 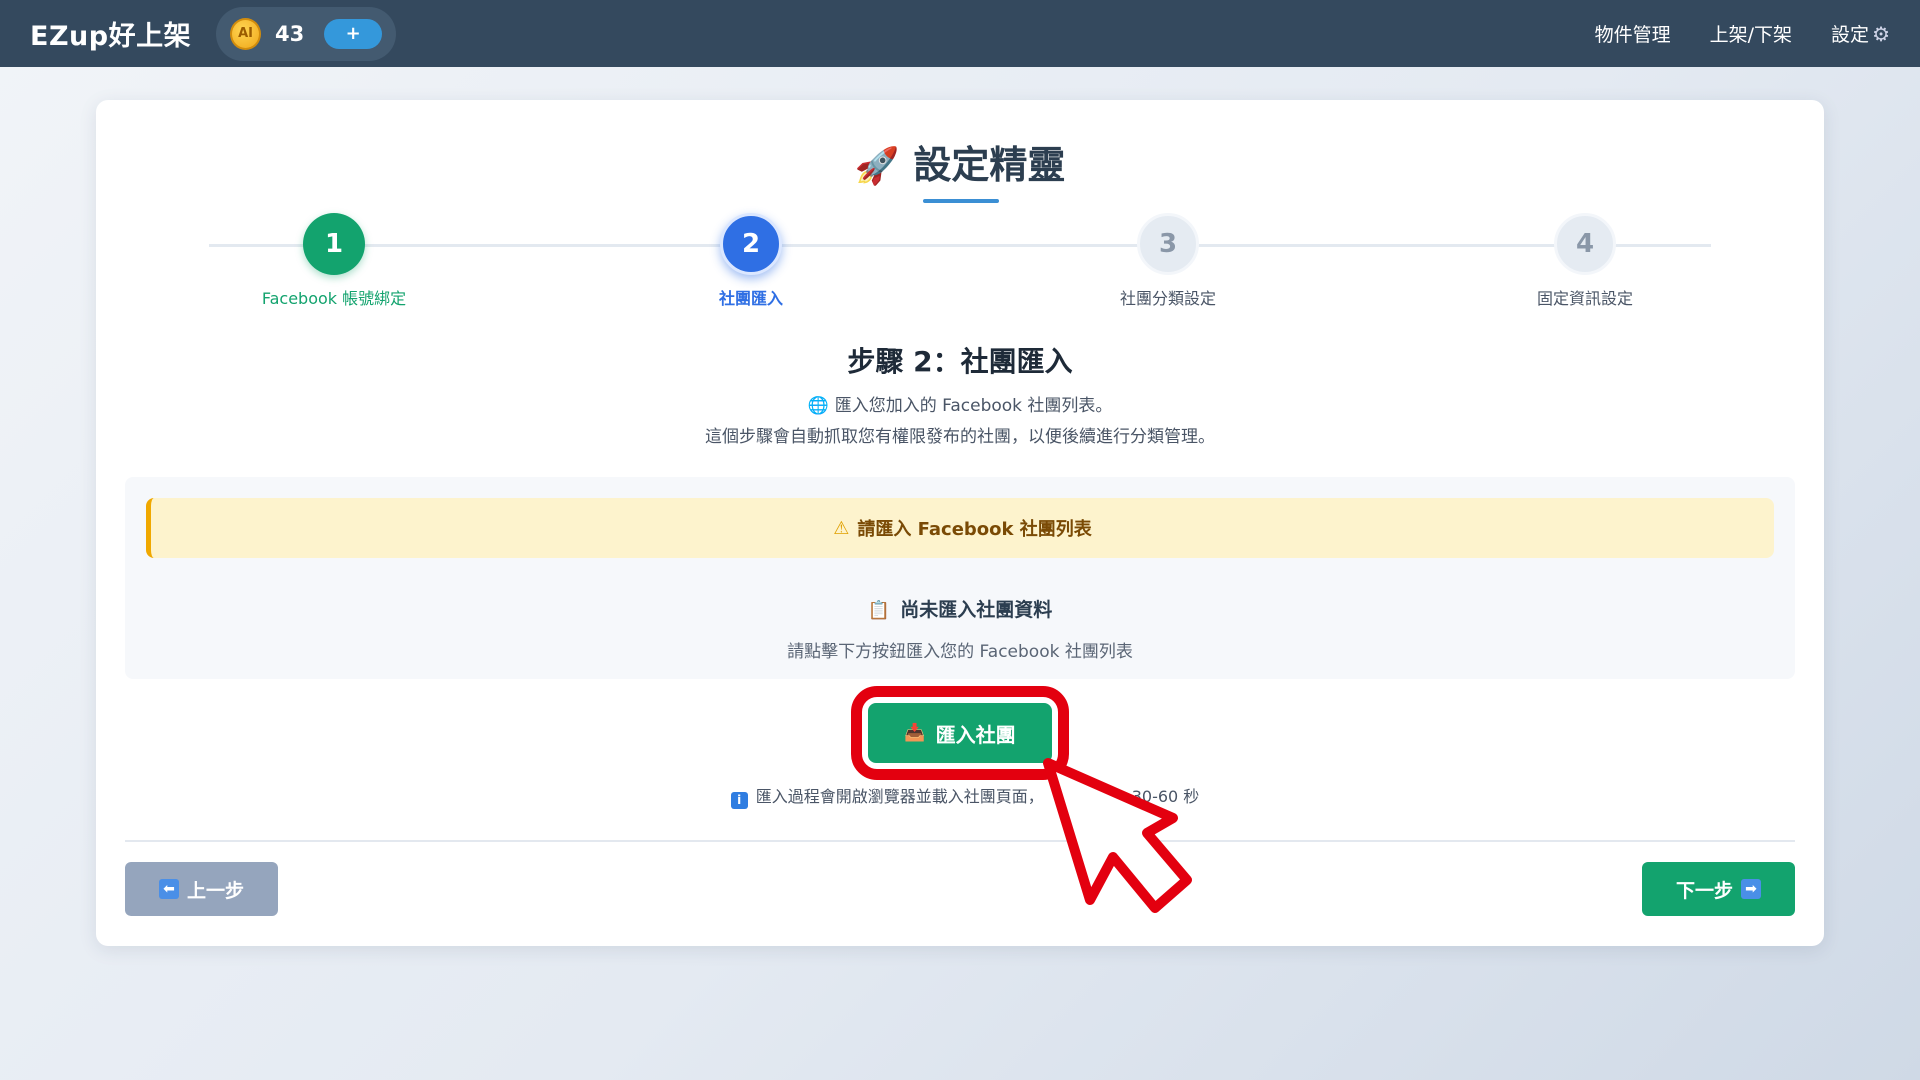 What do you see at coordinates (899, 796) in the screenshot?
I see `note-text-part-1: 匯入過程會開啟瀏覽器並載入社團頁面，` at bounding box center [899, 796].